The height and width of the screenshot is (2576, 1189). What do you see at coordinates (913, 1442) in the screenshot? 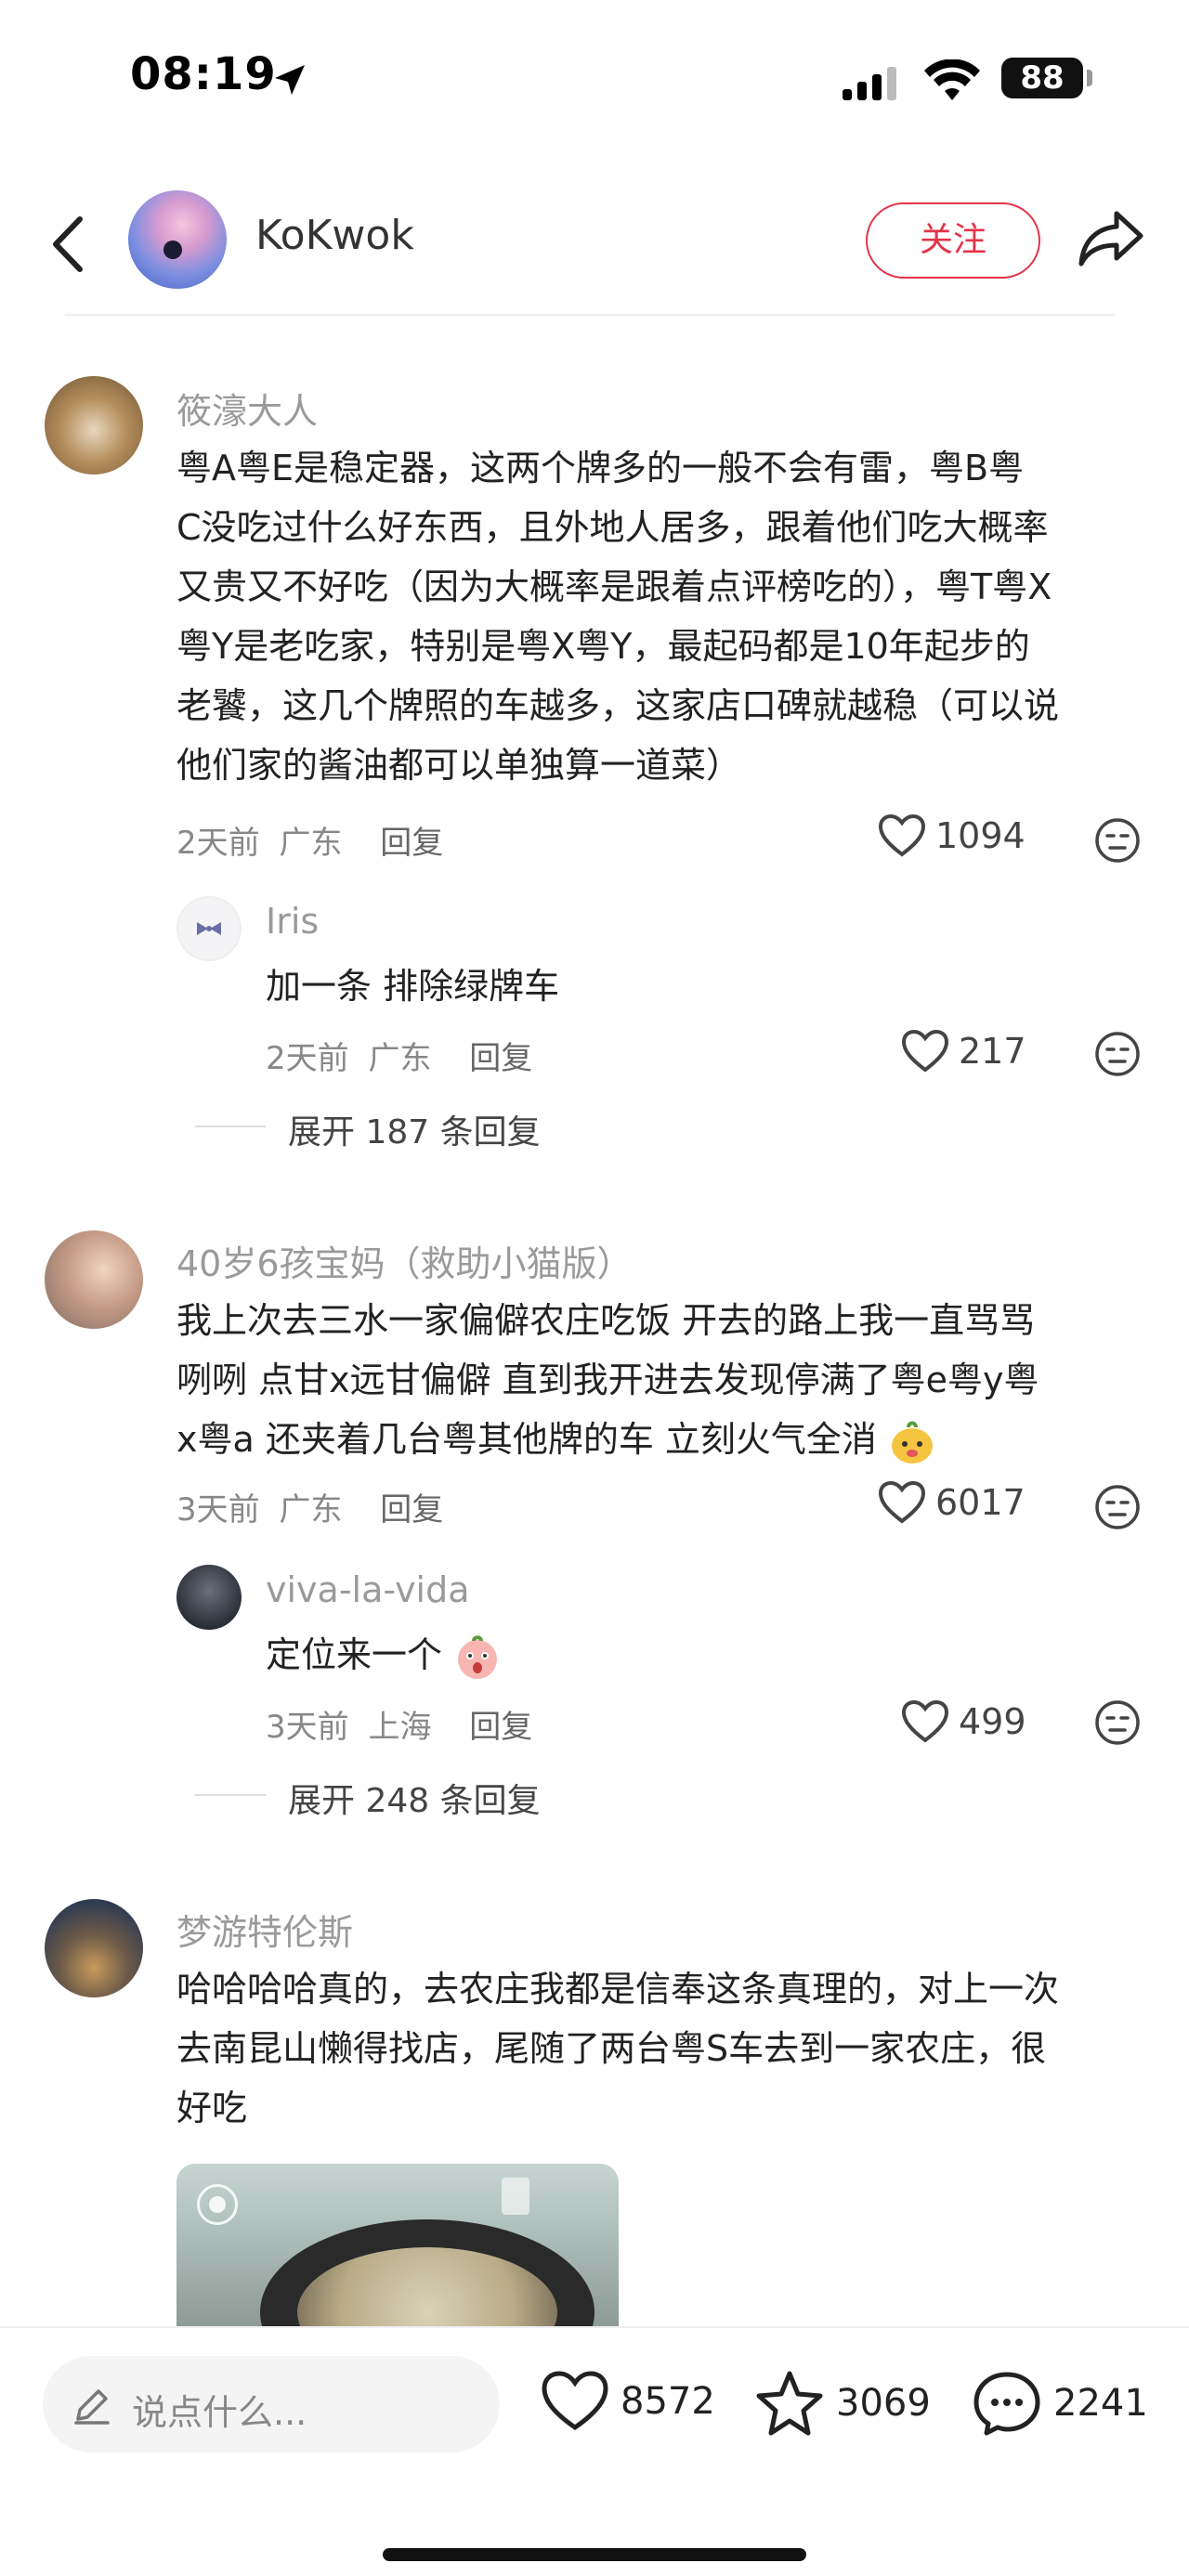
I see `happy-face-emoji-icon` at bounding box center [913, 1442].